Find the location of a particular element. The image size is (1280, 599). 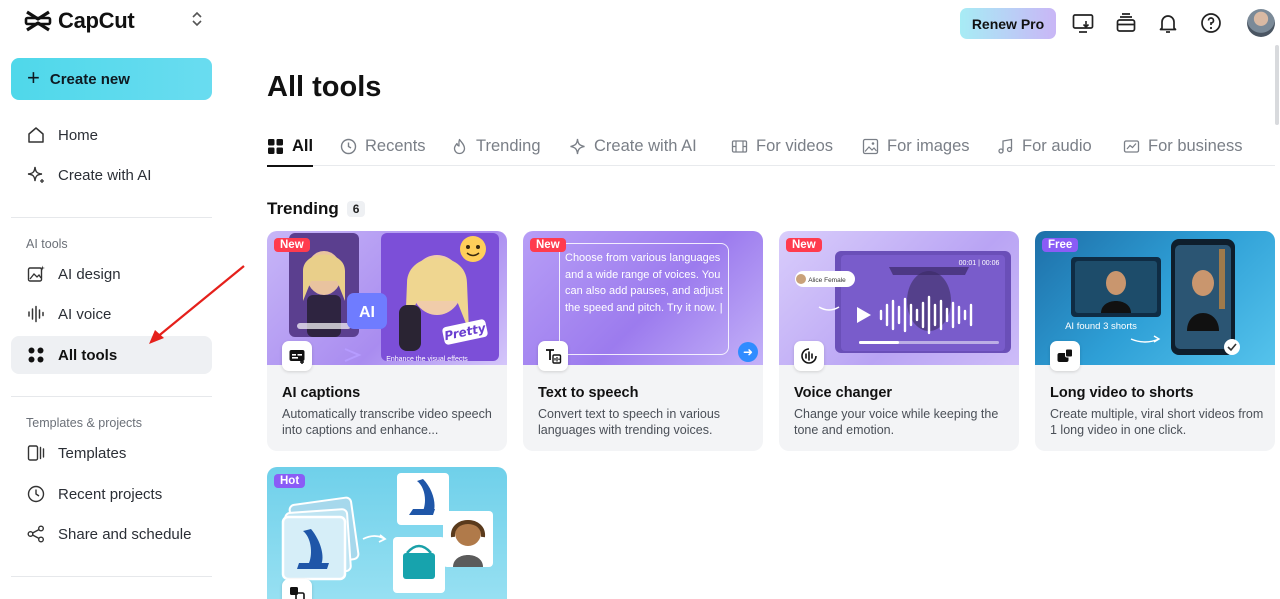

tab-label: Recents is located at coordinates (395, 145).